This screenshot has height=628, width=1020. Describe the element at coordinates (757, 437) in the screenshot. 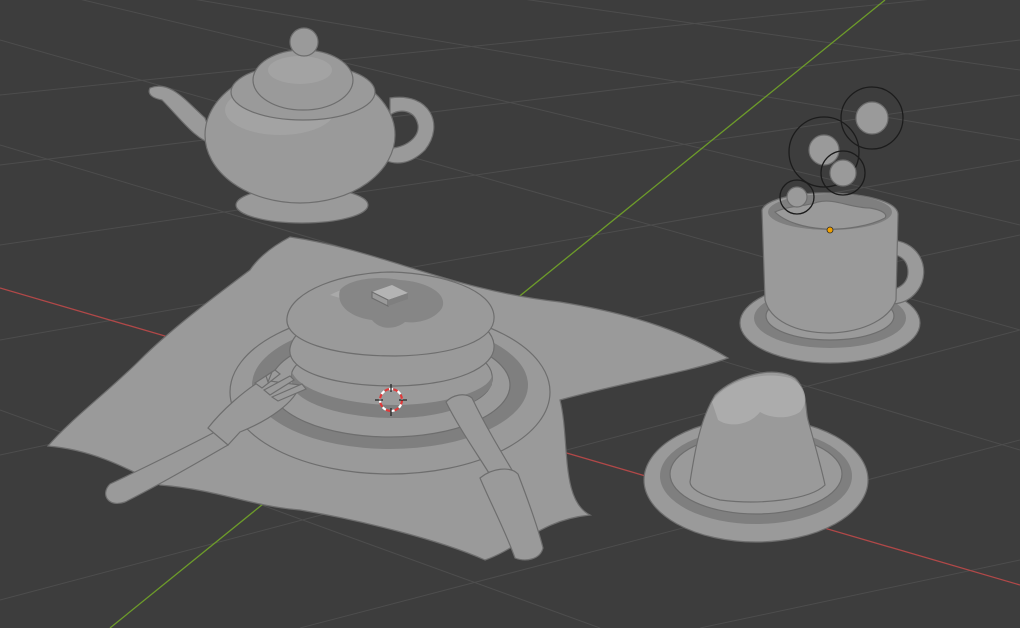

I see `pudding` at that location.